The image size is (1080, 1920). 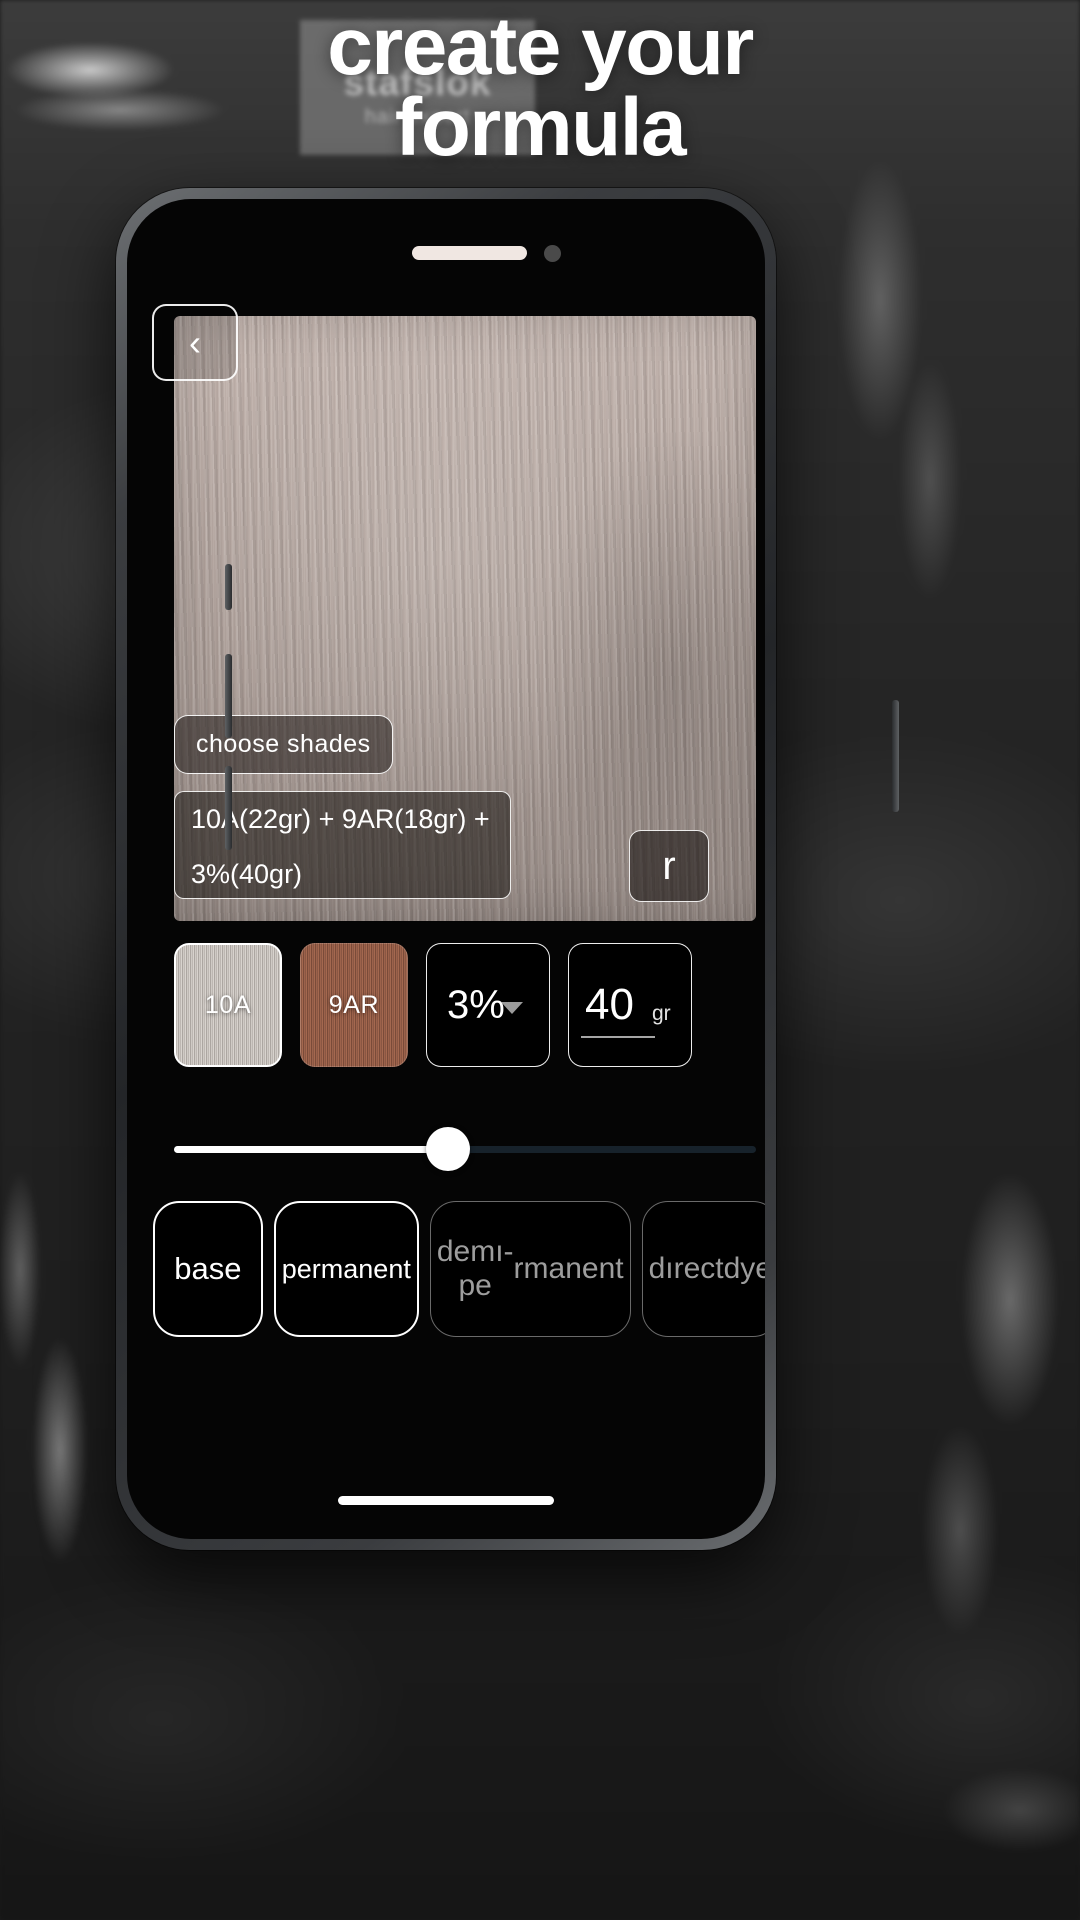 I want to click on phone-volume-up-button, so click(x=228, y=696).